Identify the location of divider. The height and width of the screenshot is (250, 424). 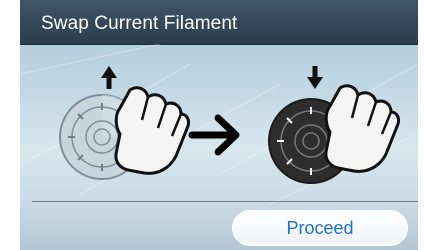
(225, 201).